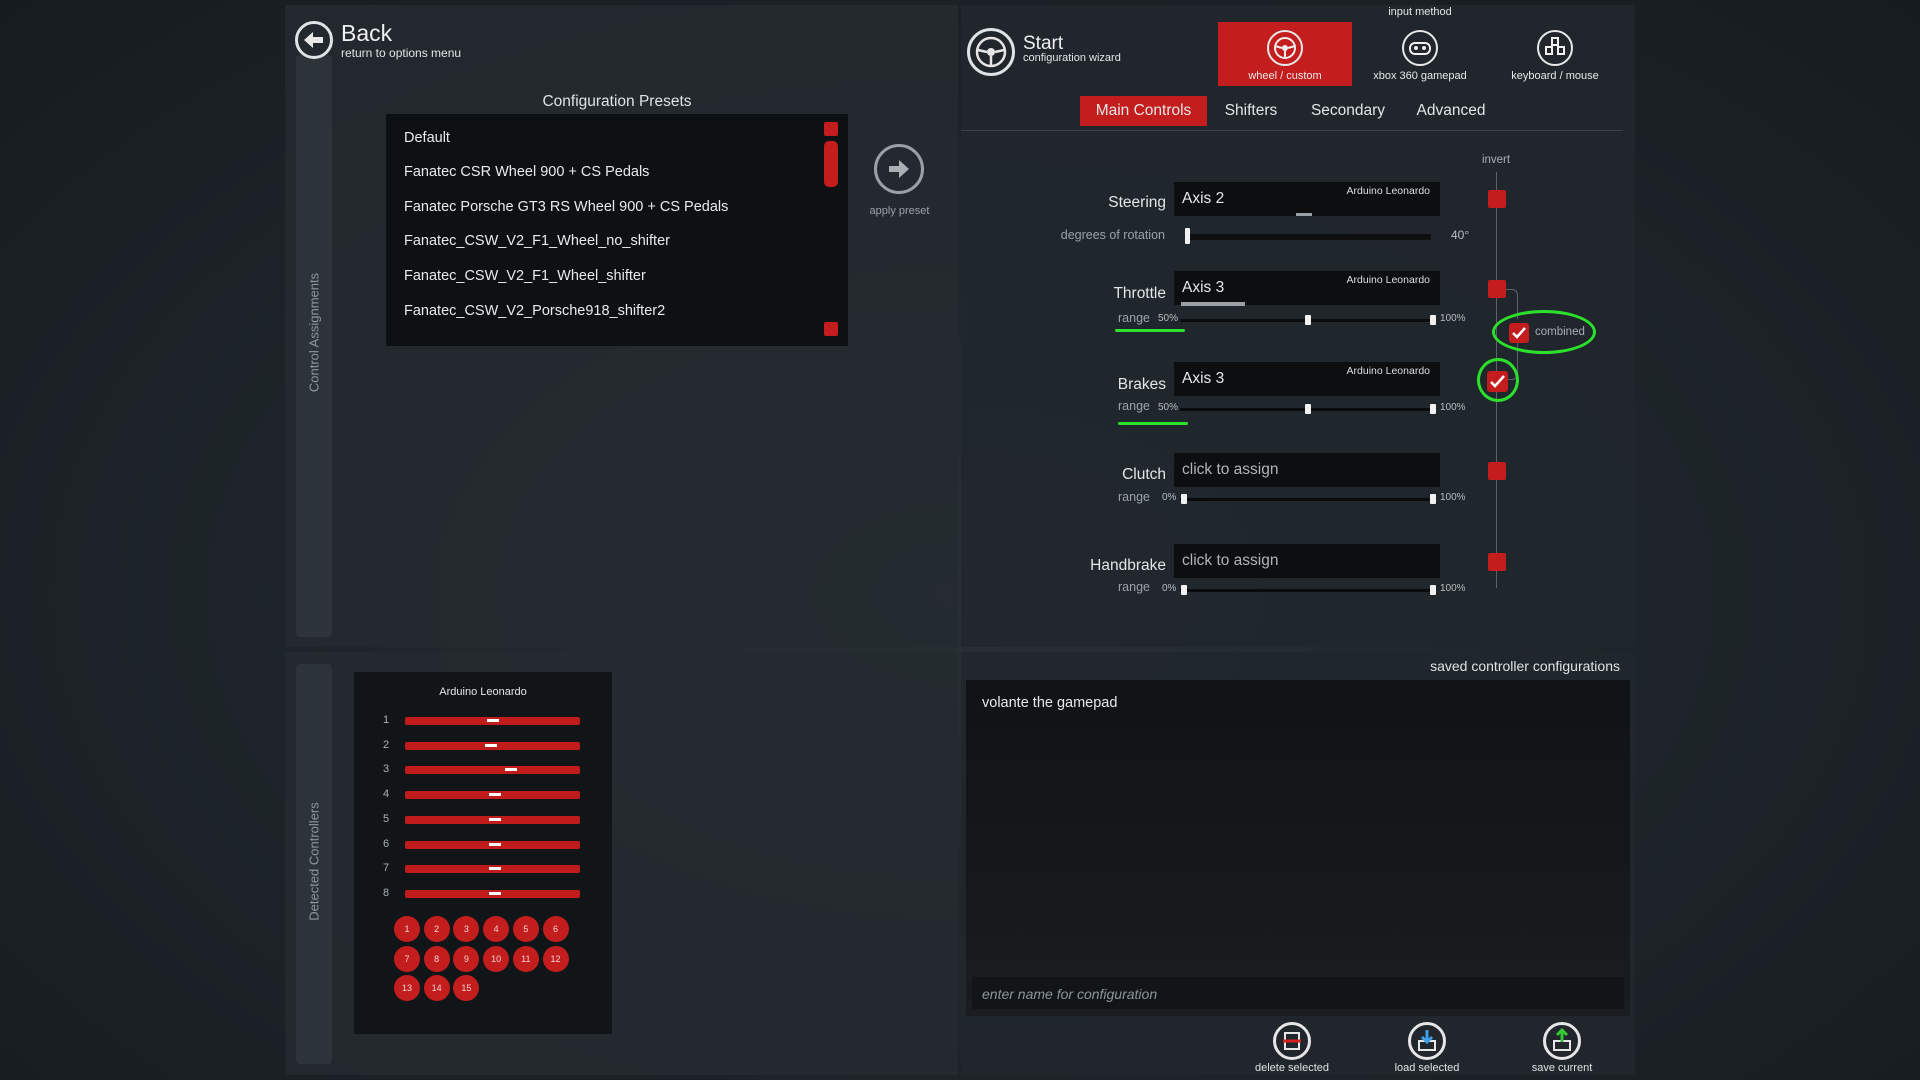 This screenshot has height=1080, width=1920. Describe the element at coordinates (1460, 235) in the screenshot. I see `rotation-value: 40°` at that location.